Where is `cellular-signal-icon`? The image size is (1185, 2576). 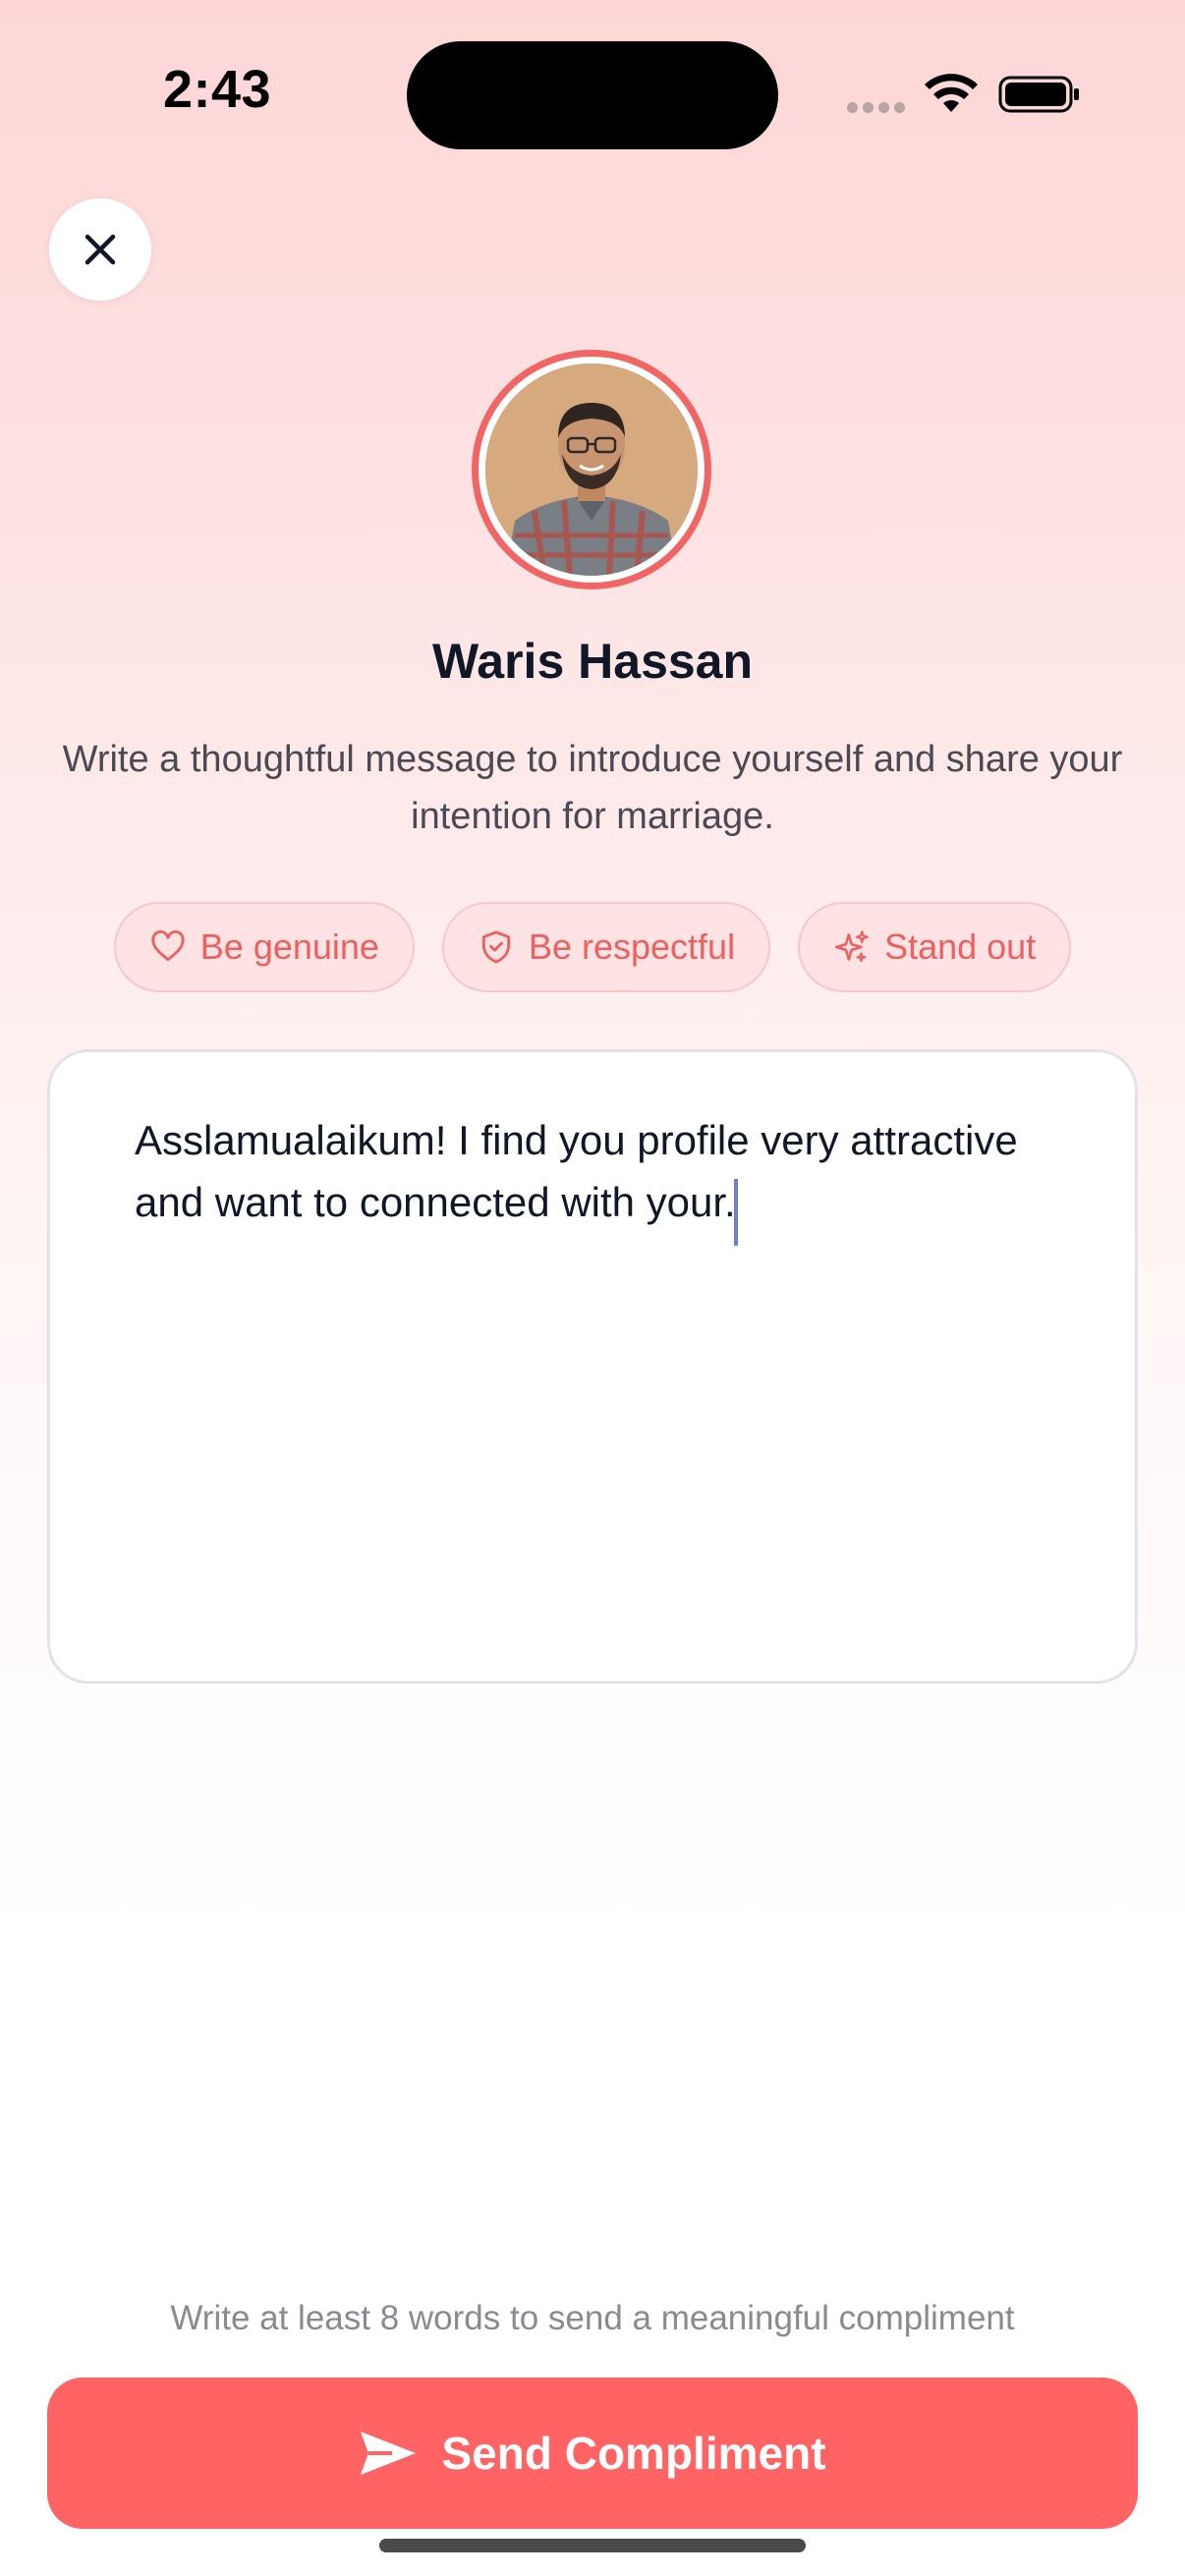 cellular-signal-icon is located at coordinates (876, 107).